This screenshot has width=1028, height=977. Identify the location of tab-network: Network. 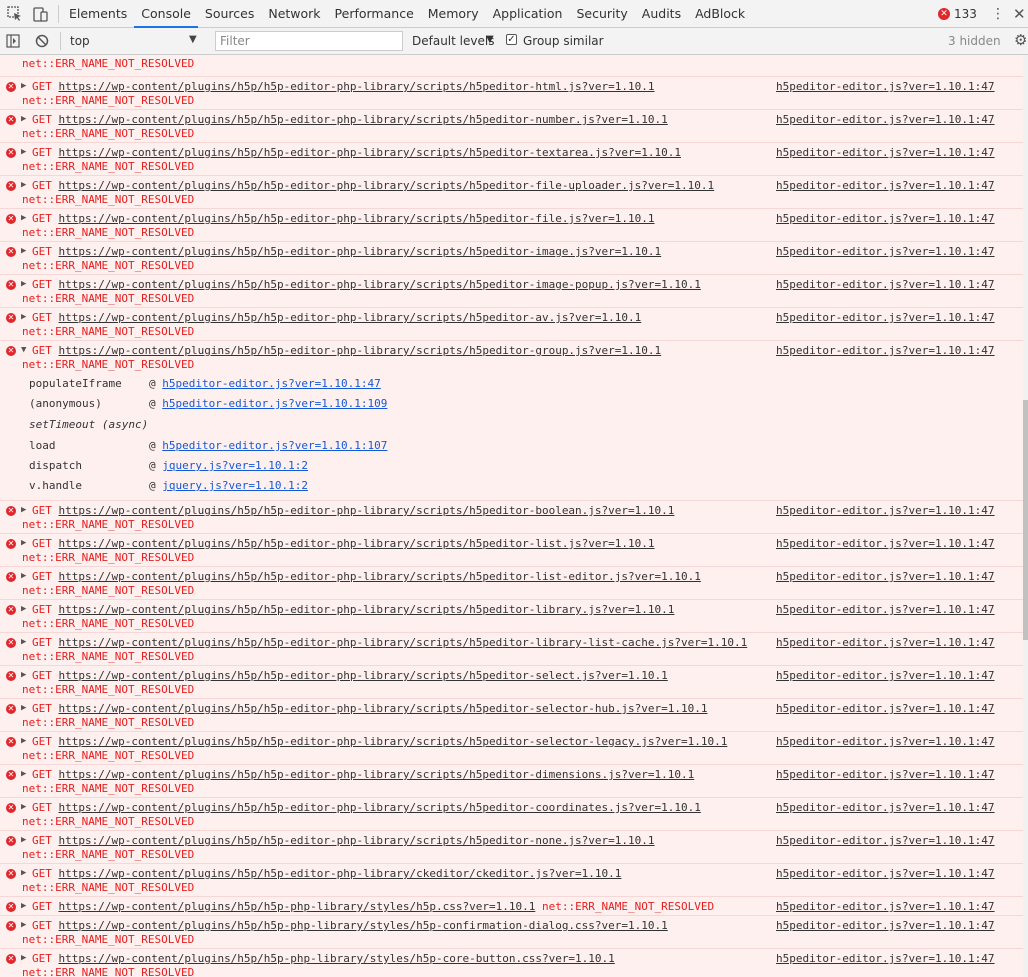
(294, 14).